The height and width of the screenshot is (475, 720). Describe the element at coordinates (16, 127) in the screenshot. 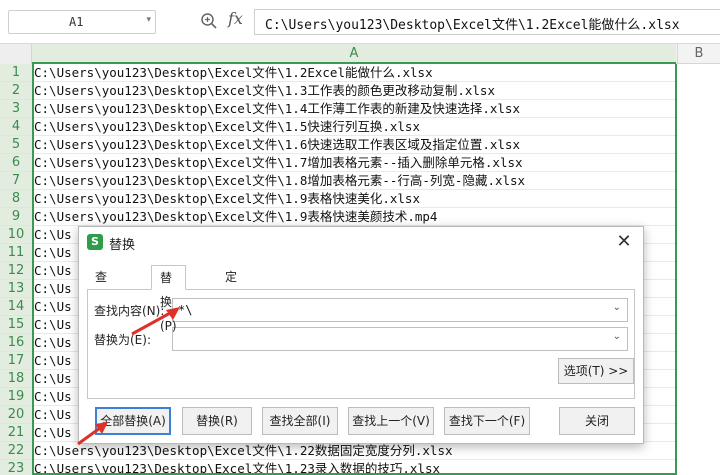

I see `row-header: 4` at that location.